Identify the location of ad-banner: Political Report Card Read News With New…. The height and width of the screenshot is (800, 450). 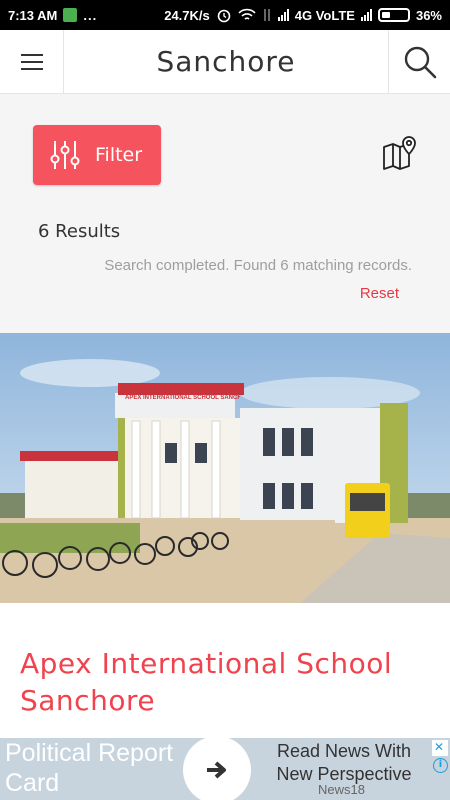
(225, 769).